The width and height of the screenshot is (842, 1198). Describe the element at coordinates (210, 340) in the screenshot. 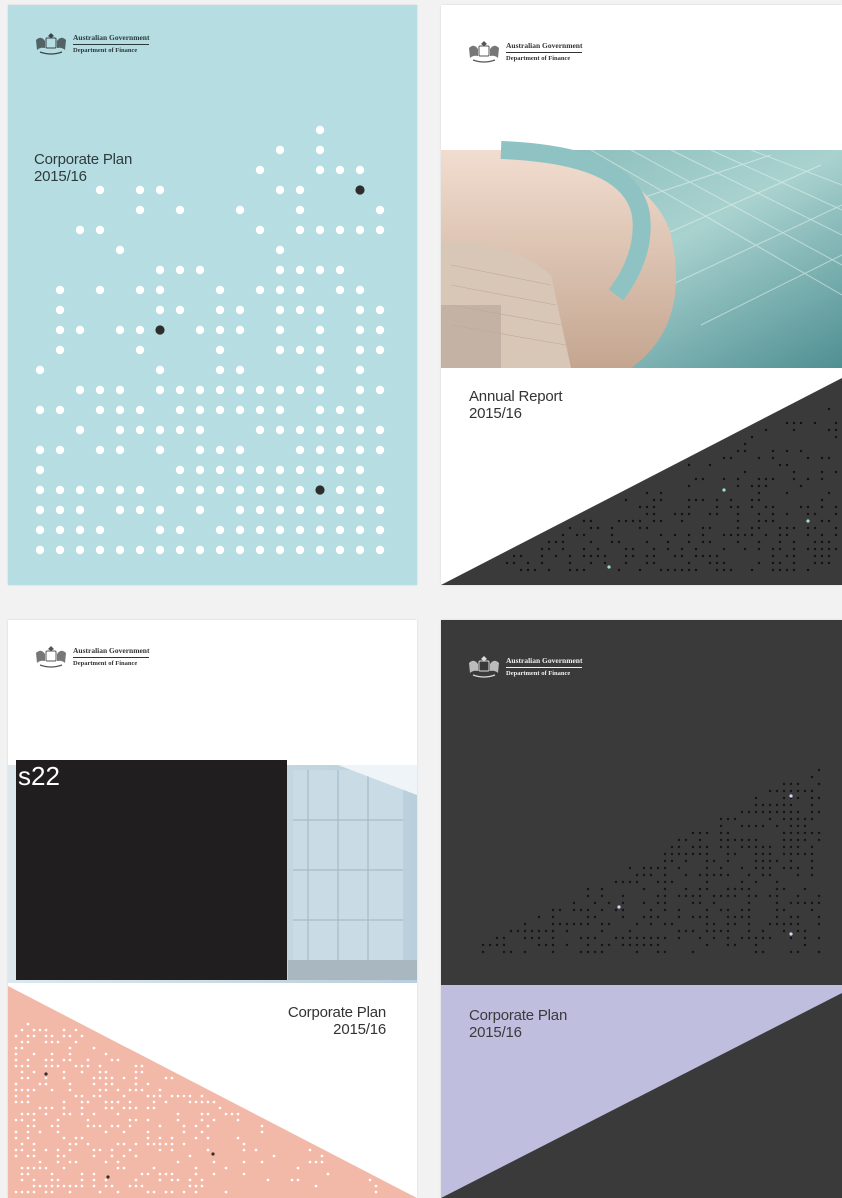

I see `dot-pattern` at that location.